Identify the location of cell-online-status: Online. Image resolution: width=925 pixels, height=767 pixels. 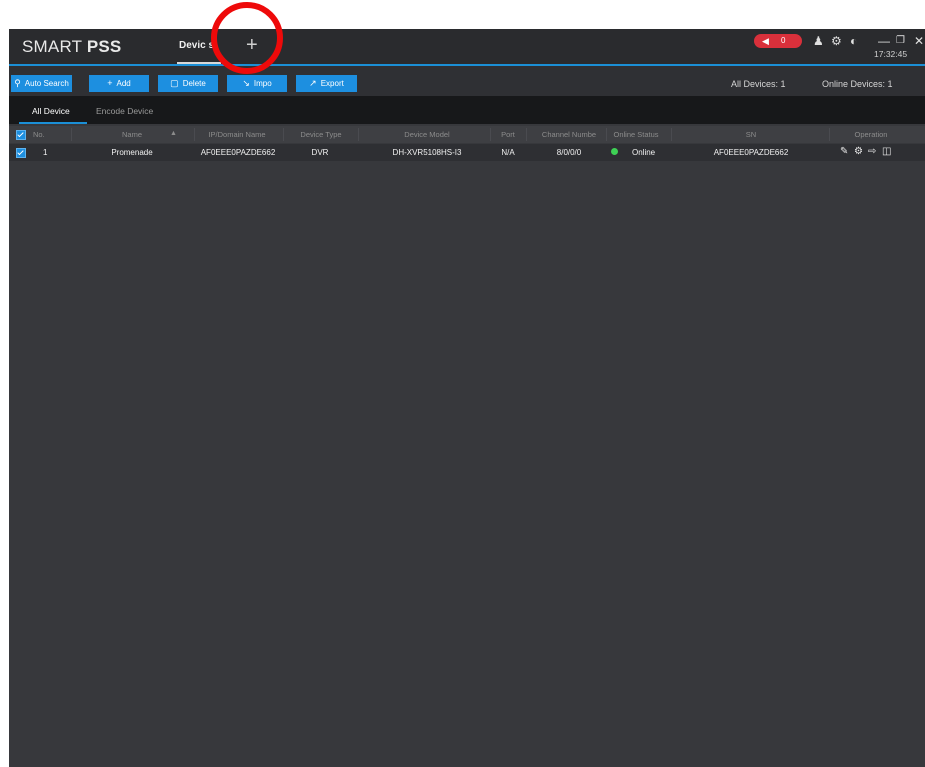
(644, 152).